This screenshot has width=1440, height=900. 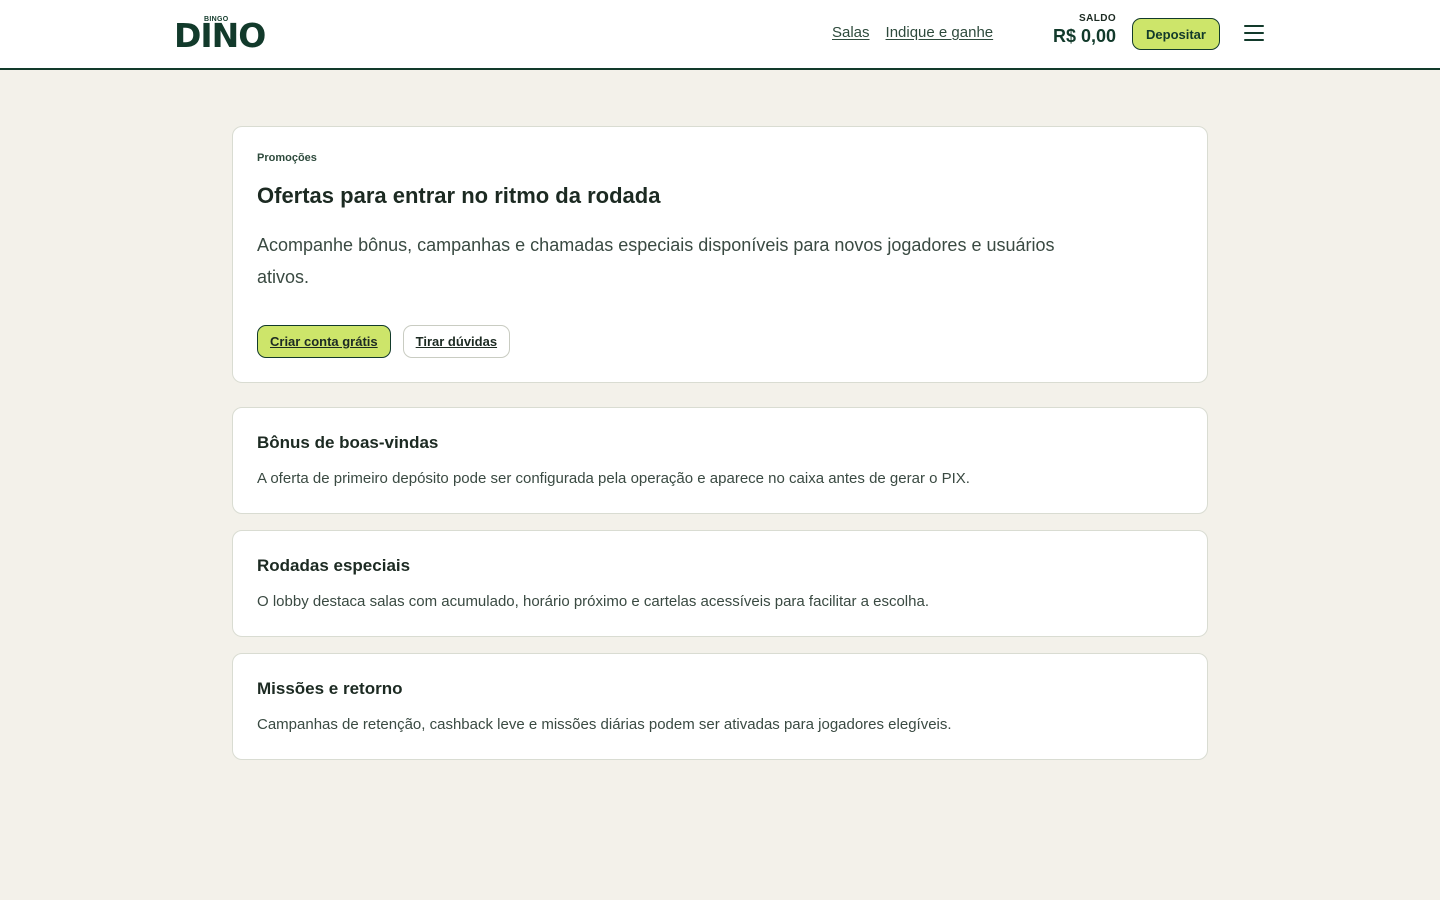 I want to click on feature-title: Missões e retorno, so click(x=330, y=688).